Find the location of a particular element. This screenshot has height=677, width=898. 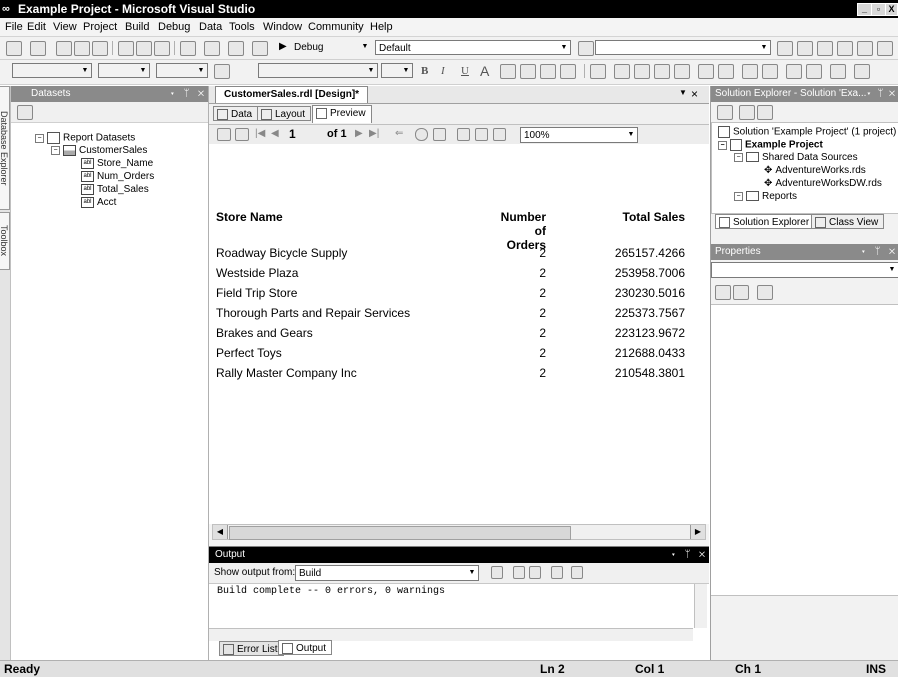

font-size-combo: ▼ is located at coordinates (182, 70).